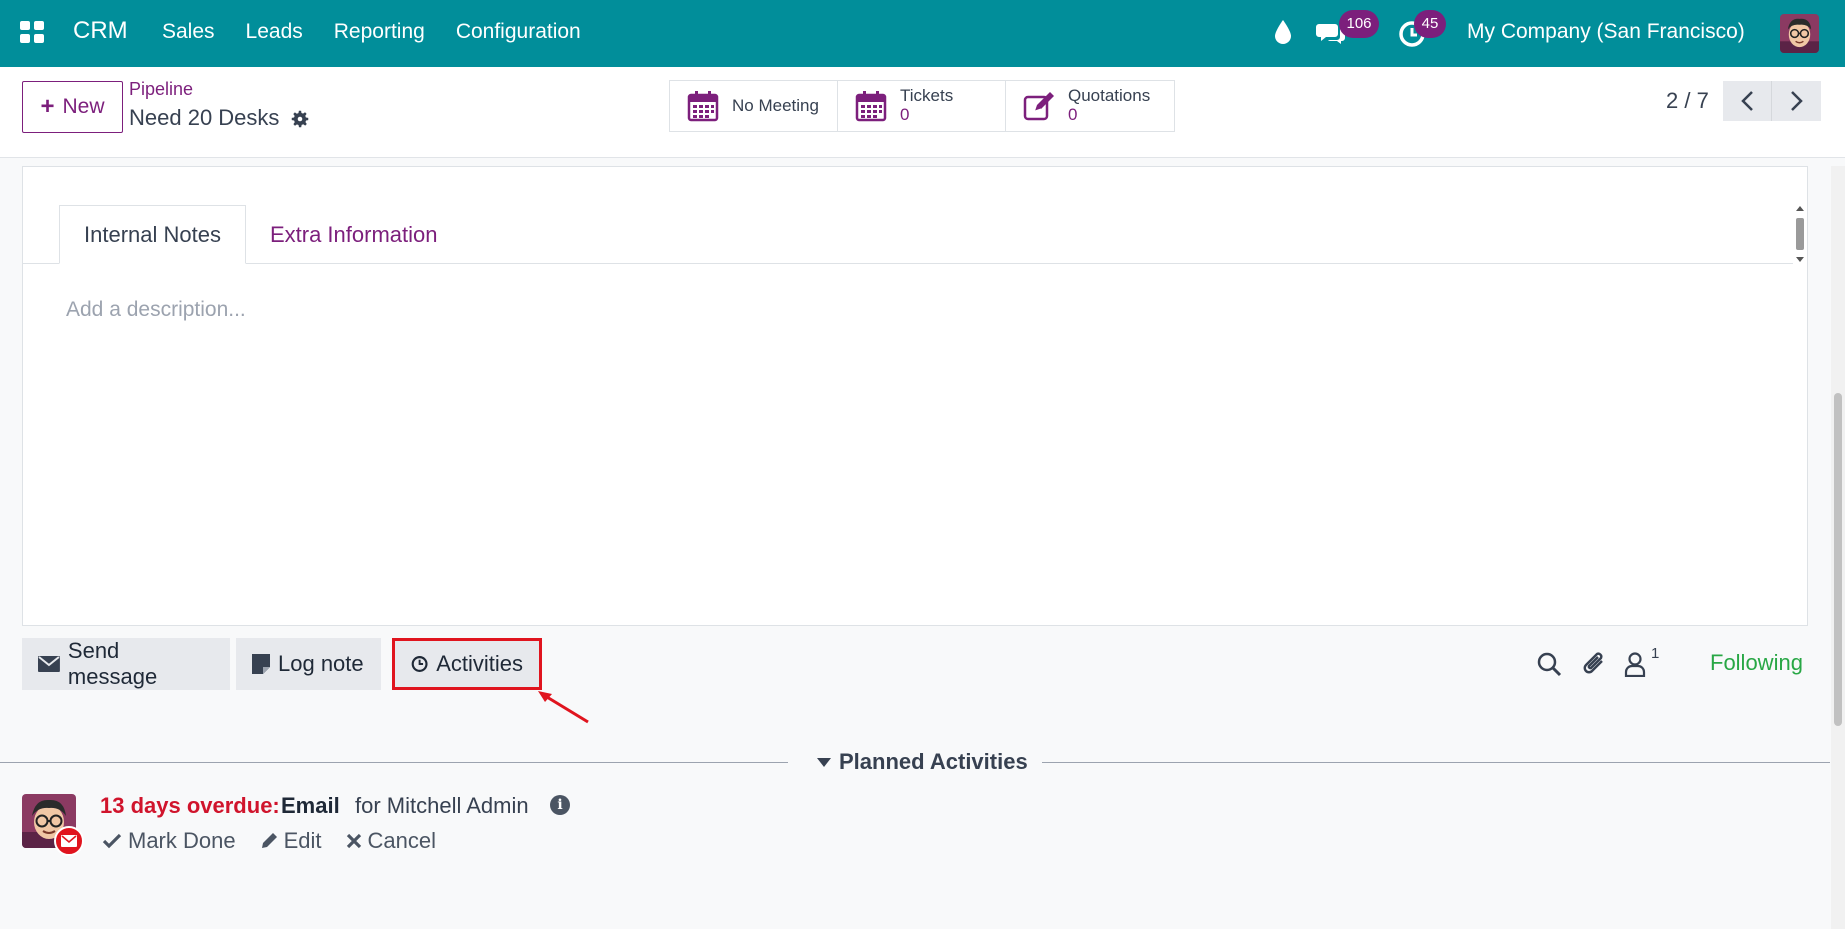  I want to click on chat-count-badge: 106, so click(1359, 24).